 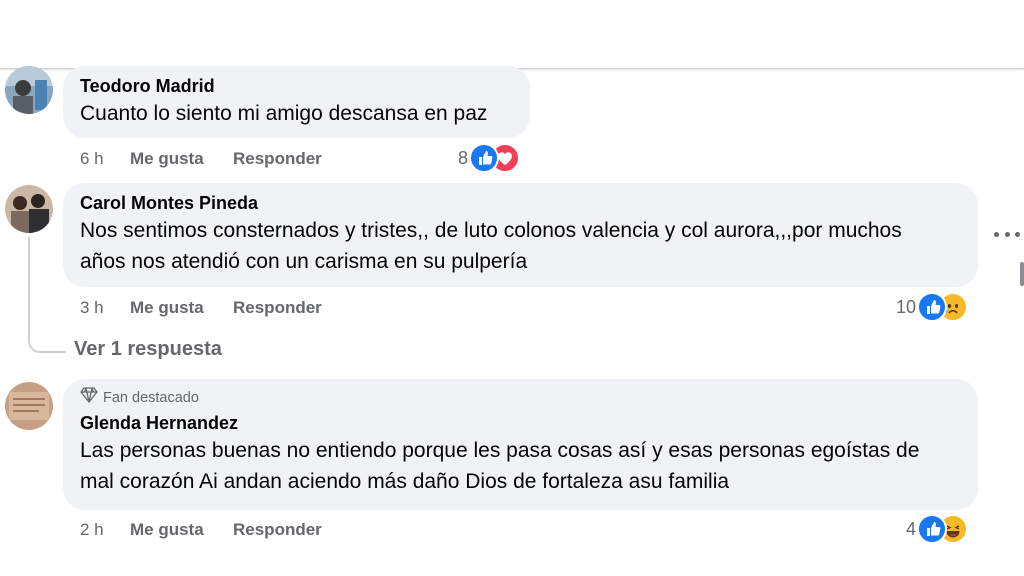 What do you see at coordinates (148, 349) in the screenshot?
I see `view-replies-link: Ver 1 respuesta` at bounding box center [148, 349].